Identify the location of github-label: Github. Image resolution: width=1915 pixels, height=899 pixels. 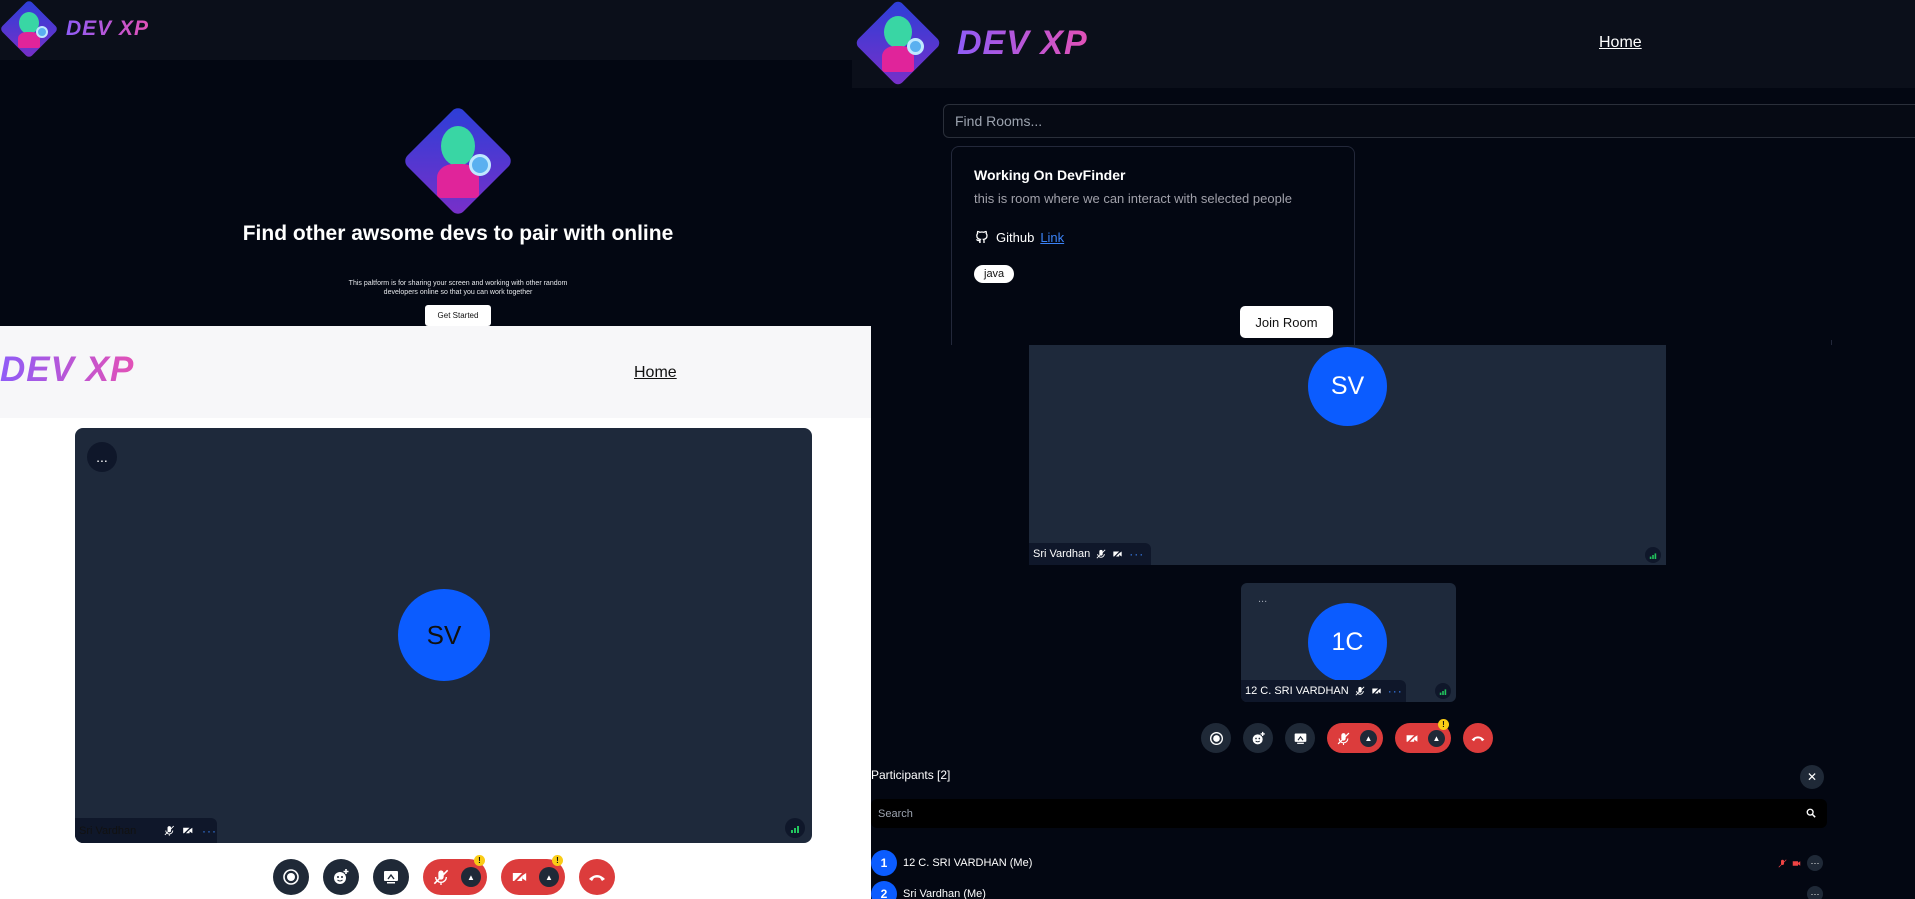
(1015, 237).